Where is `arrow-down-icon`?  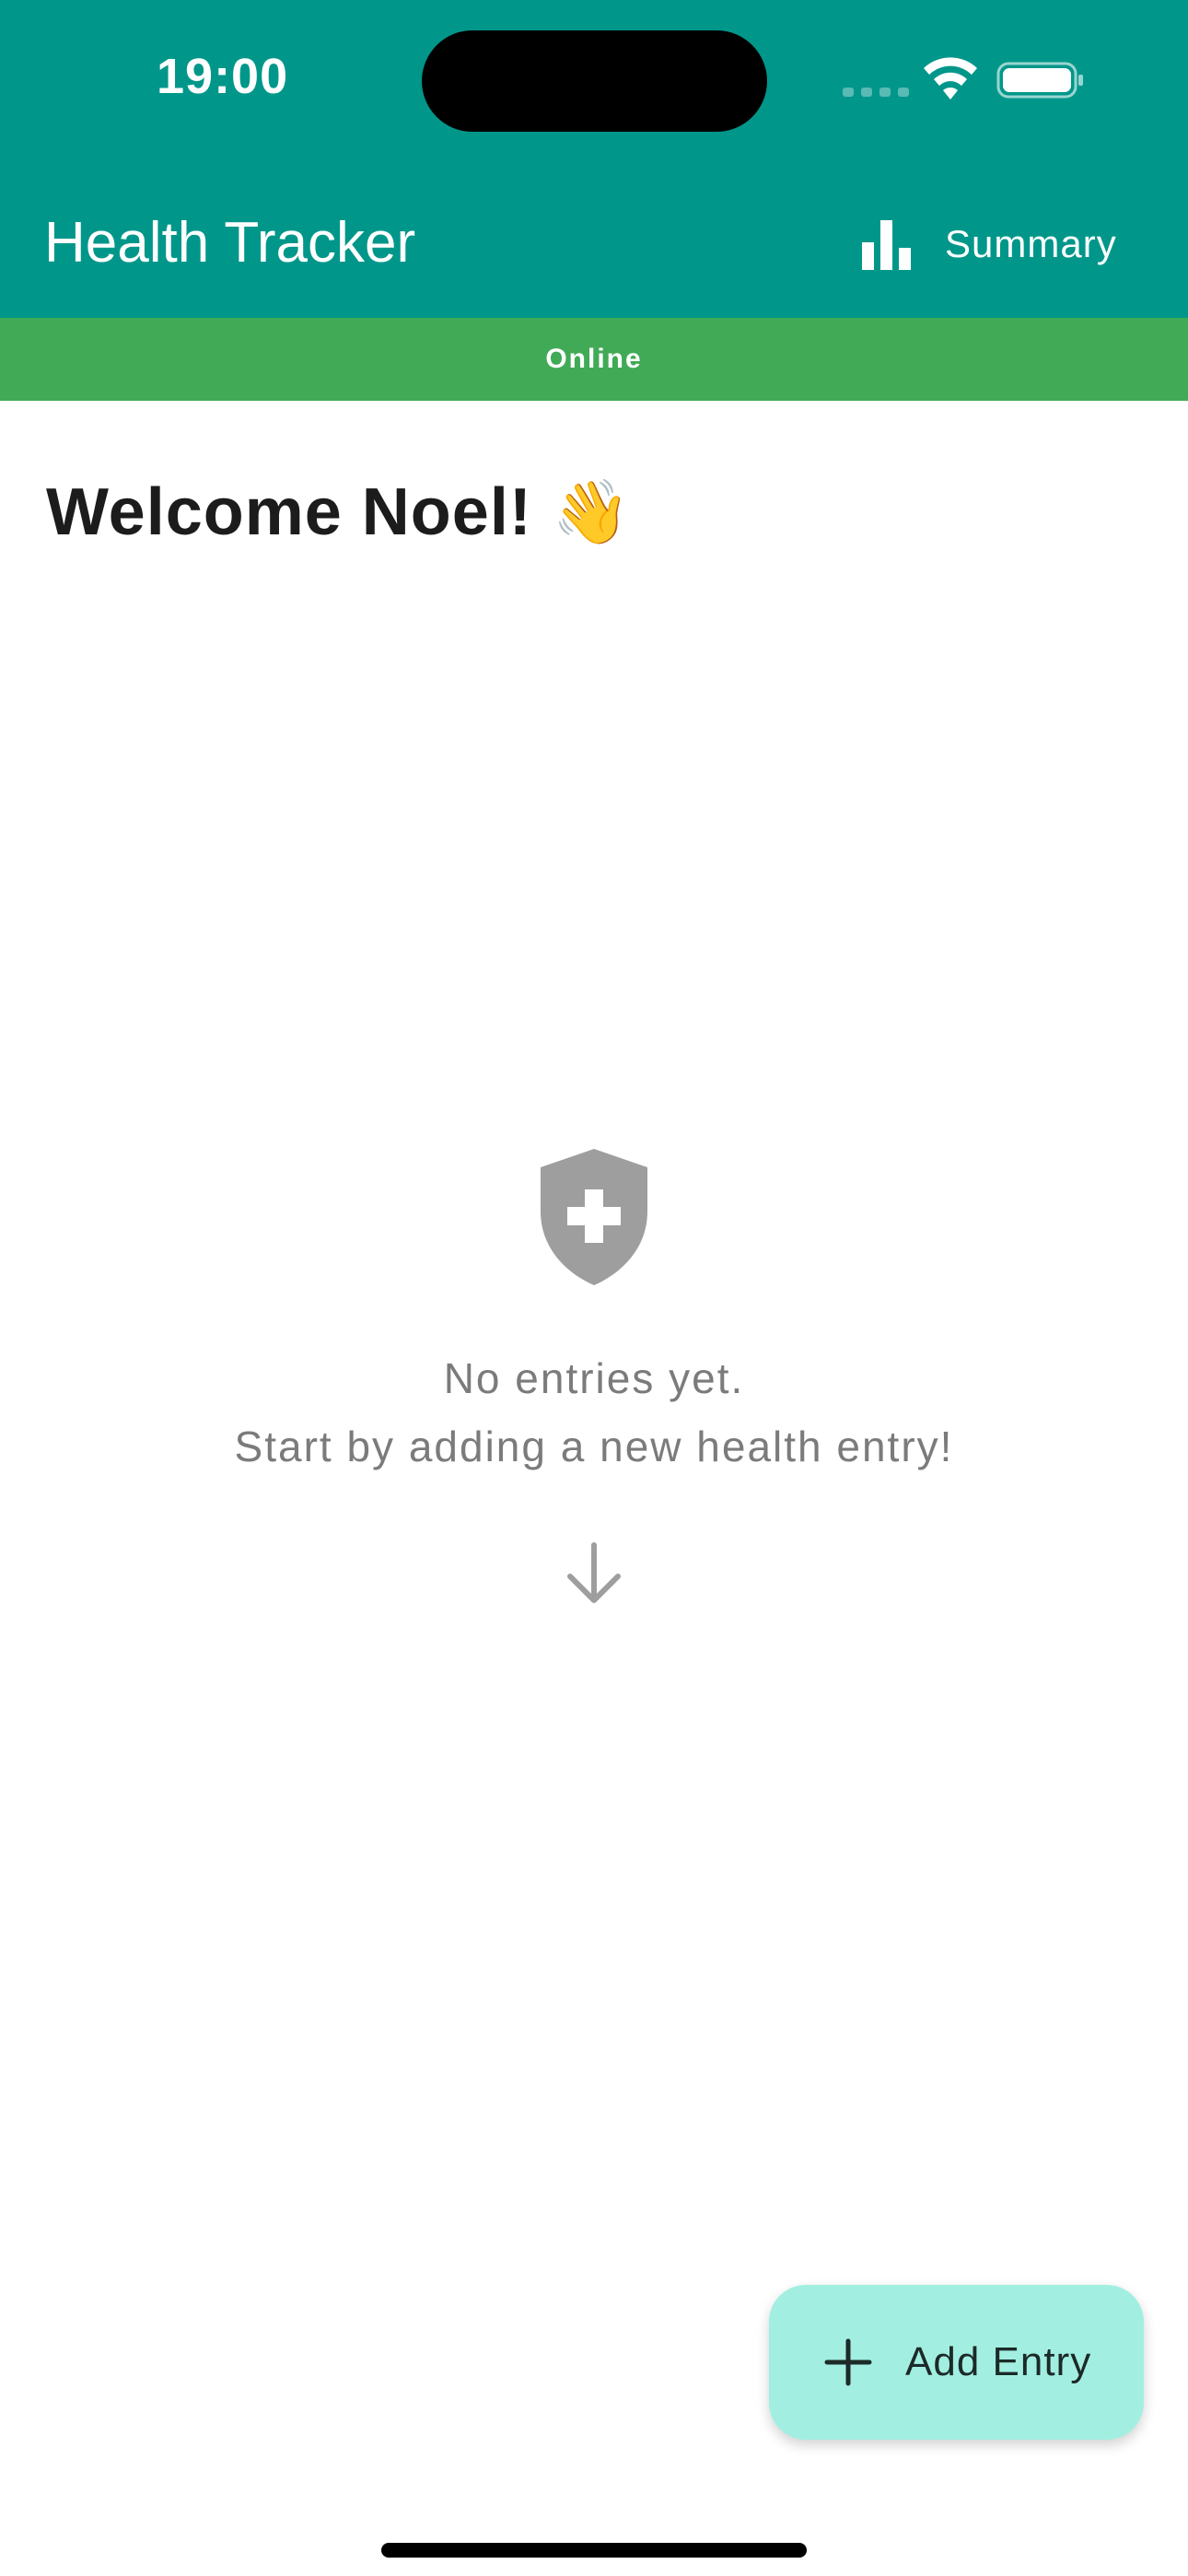 arrow-down-icon is located at coordinates (594, 1572).